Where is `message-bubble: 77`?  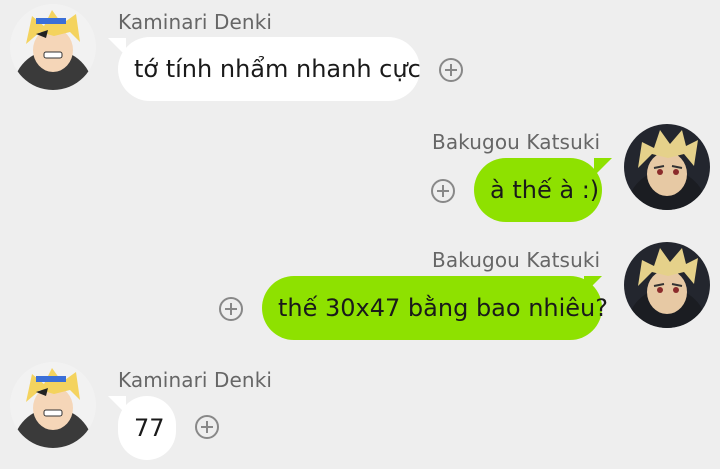 message-bubble: 77 is located at coordinates (147, 428).